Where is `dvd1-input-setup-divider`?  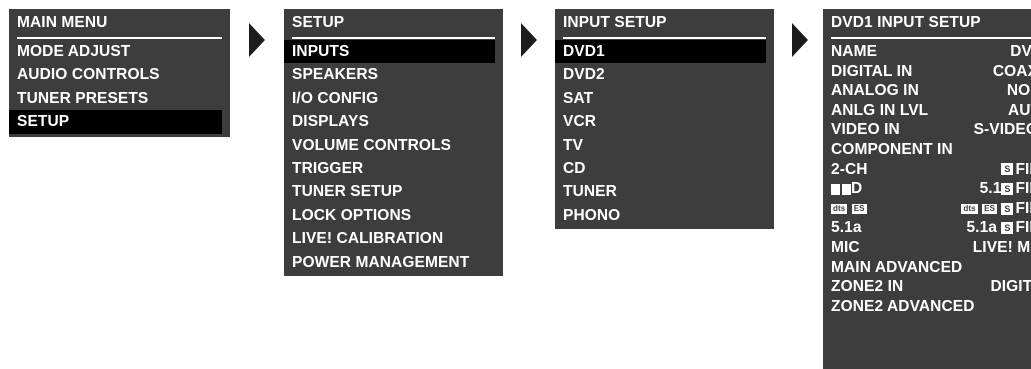 dvd1-input-setup-divider is located at coordinates (931, 38).